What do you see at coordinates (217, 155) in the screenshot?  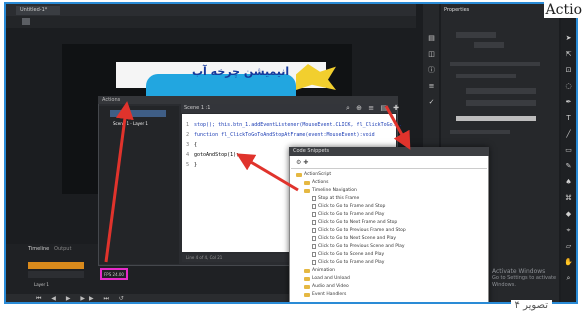 I see `code-line: gotoAndStop(1);` at bounding box center [217, 155].